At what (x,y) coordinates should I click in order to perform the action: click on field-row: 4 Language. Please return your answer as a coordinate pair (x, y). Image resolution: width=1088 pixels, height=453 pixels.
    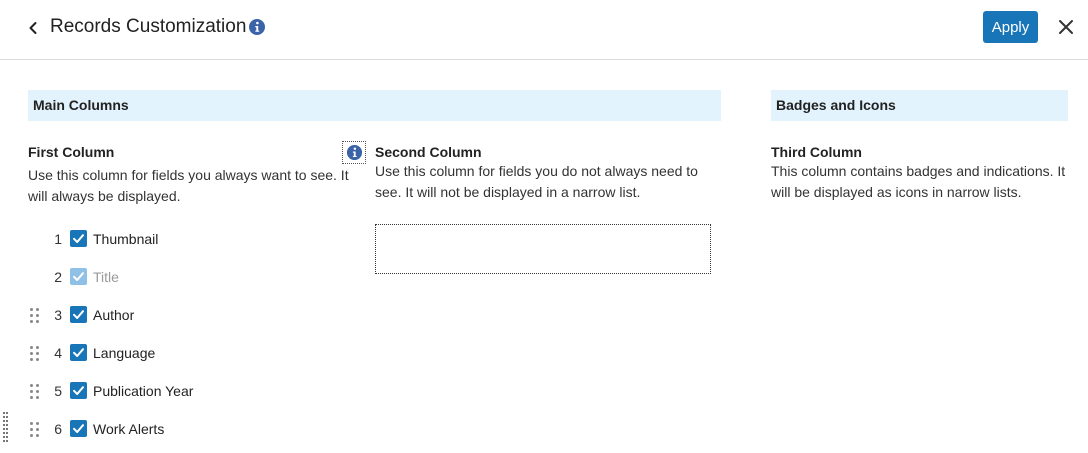
    Looking at the image, I should click on (170, 353).